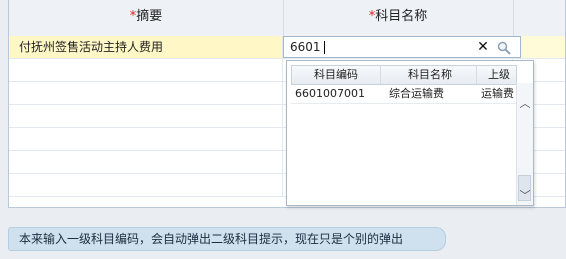 Image resolution: width=566 pixels, height=259 pixels. I want to click on dropdown-column-name: 科目名称, so click(430, 74).